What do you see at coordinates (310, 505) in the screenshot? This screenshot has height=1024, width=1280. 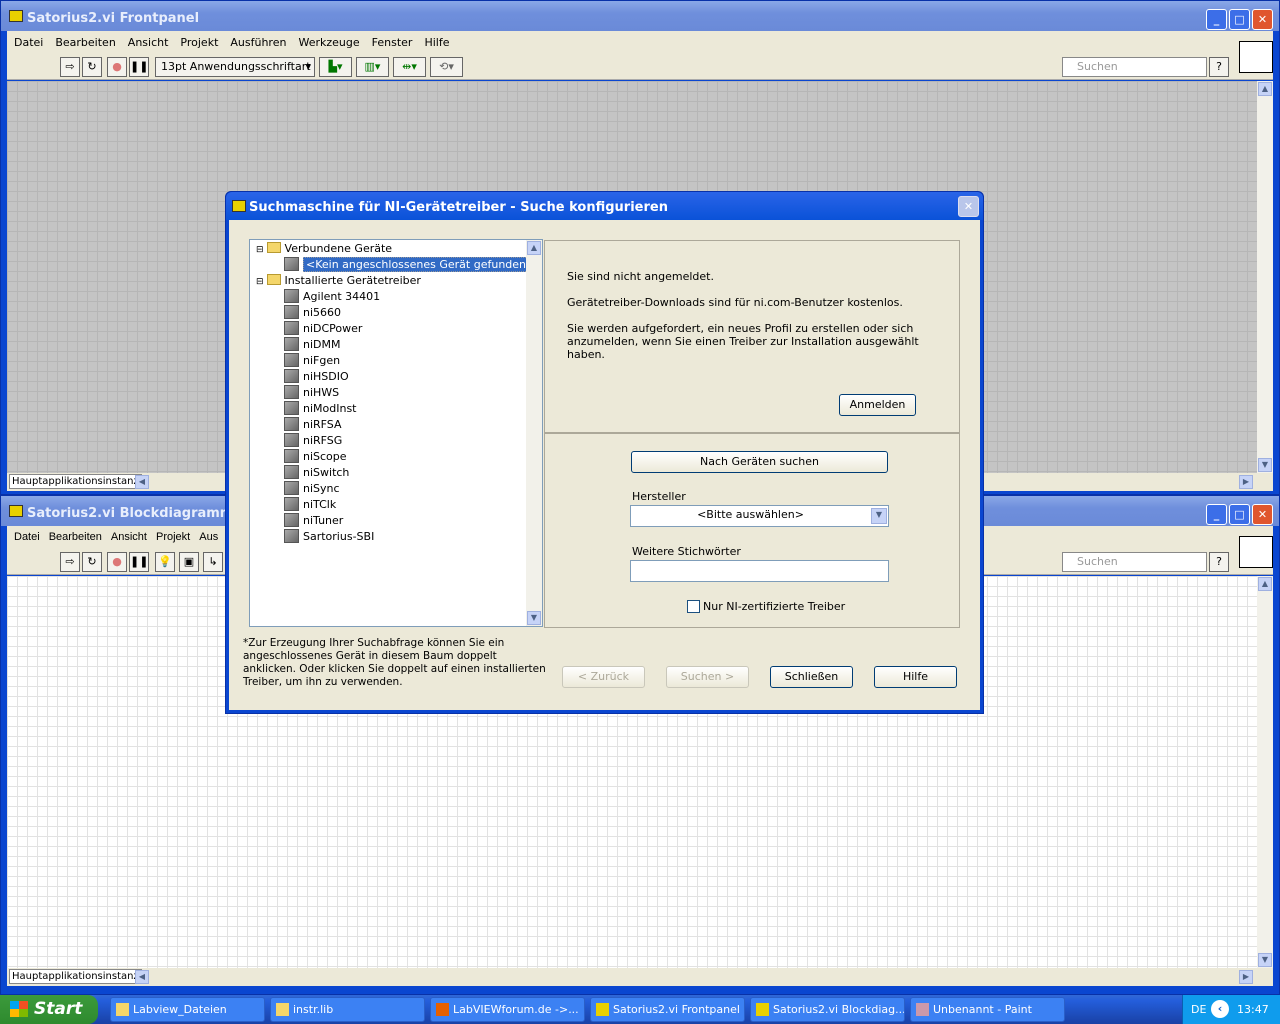 I see `tree-node-driver: niTClk` at bounding box center [310, 505].